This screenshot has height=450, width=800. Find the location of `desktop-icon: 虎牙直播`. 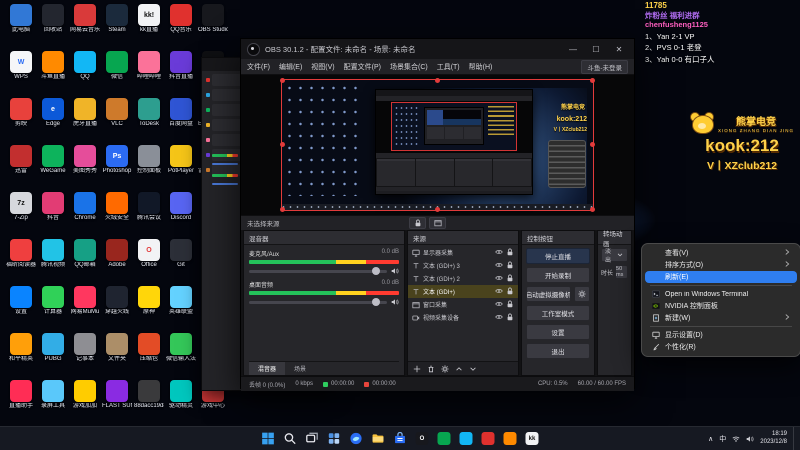

desktop-icon: 虎牙直播 is located at coordinates (85, 121).